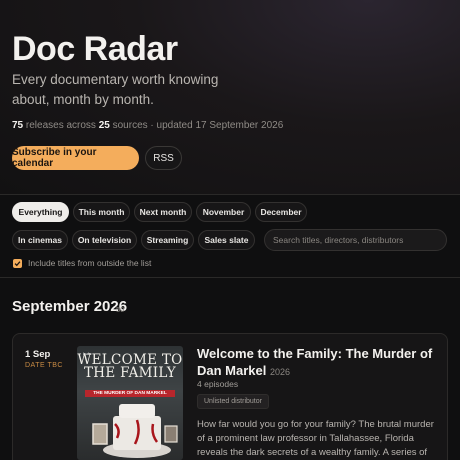  I want to click on sources-count: 25, so click(104, 125).